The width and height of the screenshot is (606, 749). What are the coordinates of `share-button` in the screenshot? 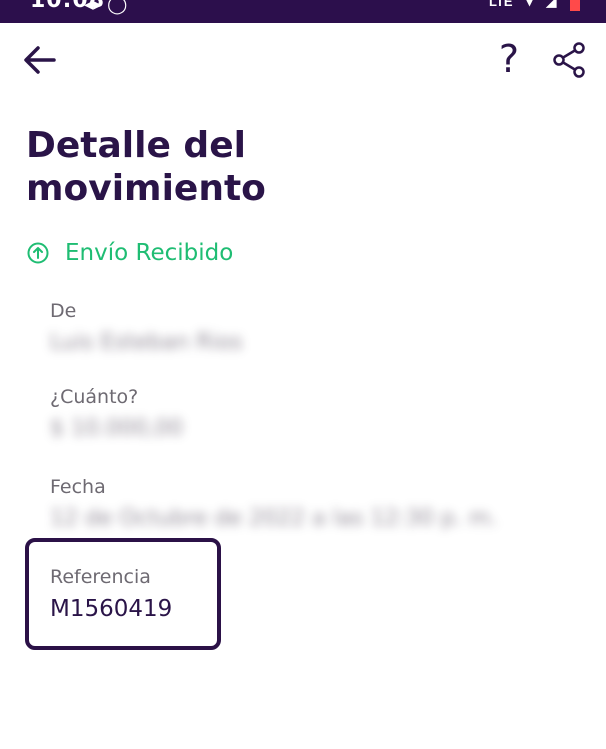 It's located at (569, 60).